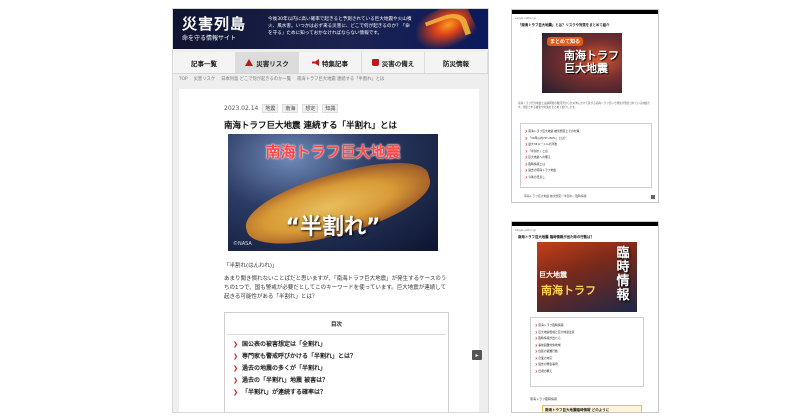 The height and width of the screenshot is (419, 800). I want to click on article-title: 南海トラフ巨大地震 連続する「半割れ」とは, so click(310, 126).